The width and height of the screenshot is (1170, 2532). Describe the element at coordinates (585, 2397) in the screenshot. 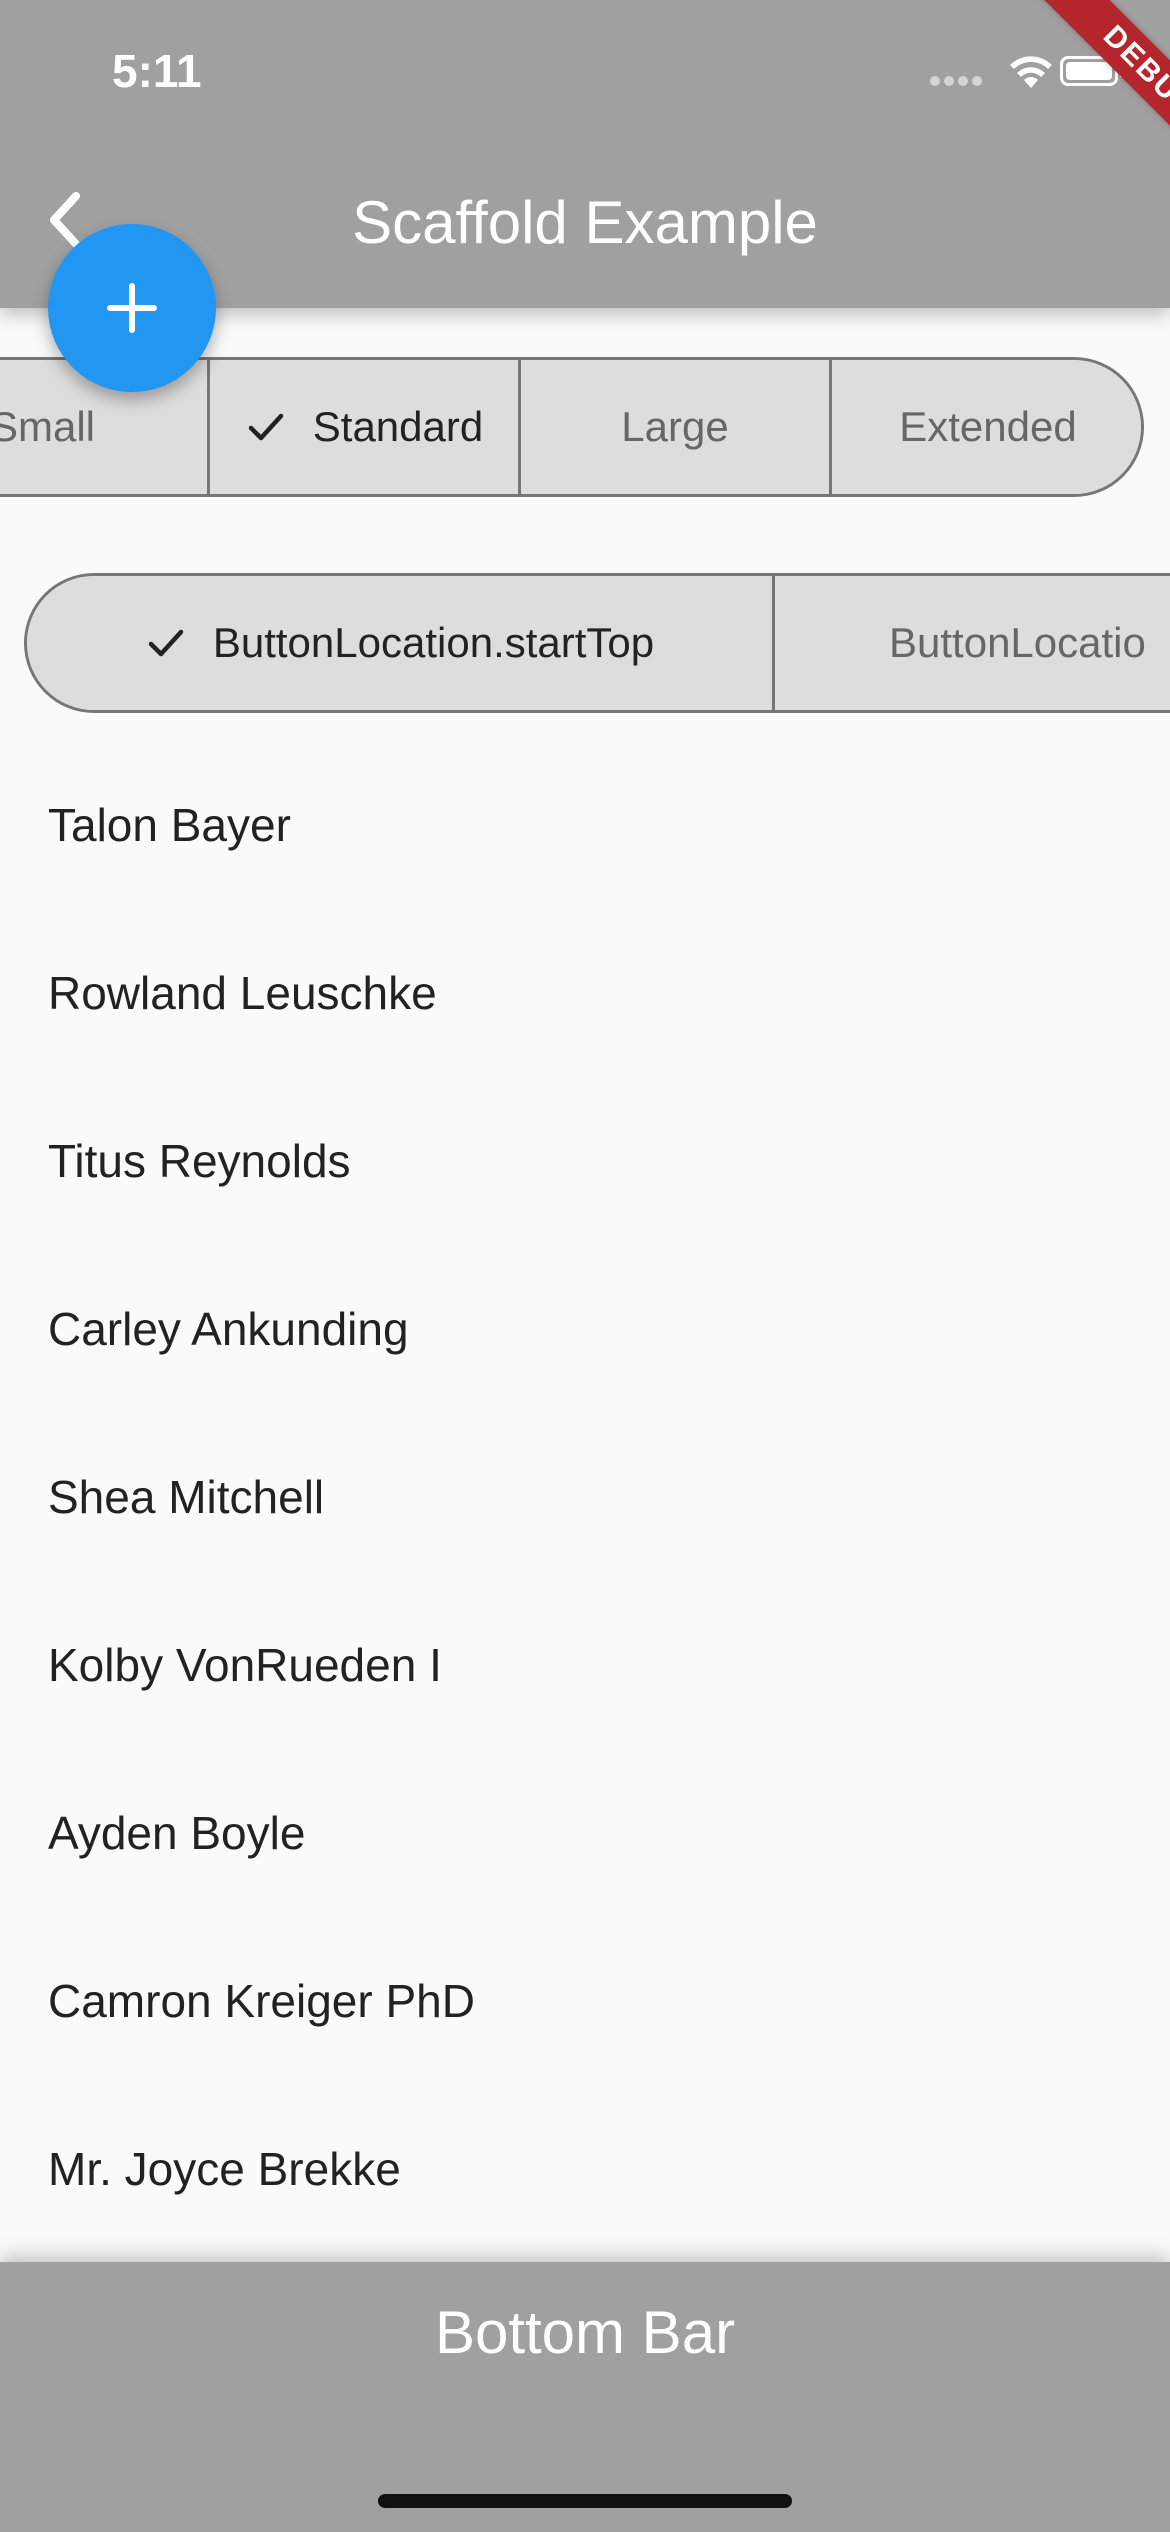

I see `bottom-bar: Bottom Bar` at that location.